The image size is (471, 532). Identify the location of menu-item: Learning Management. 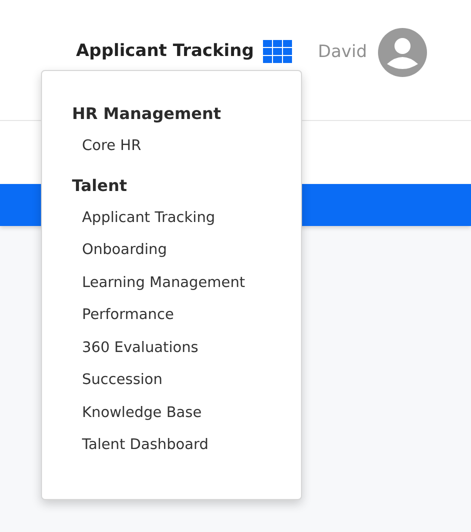
(181, 282).